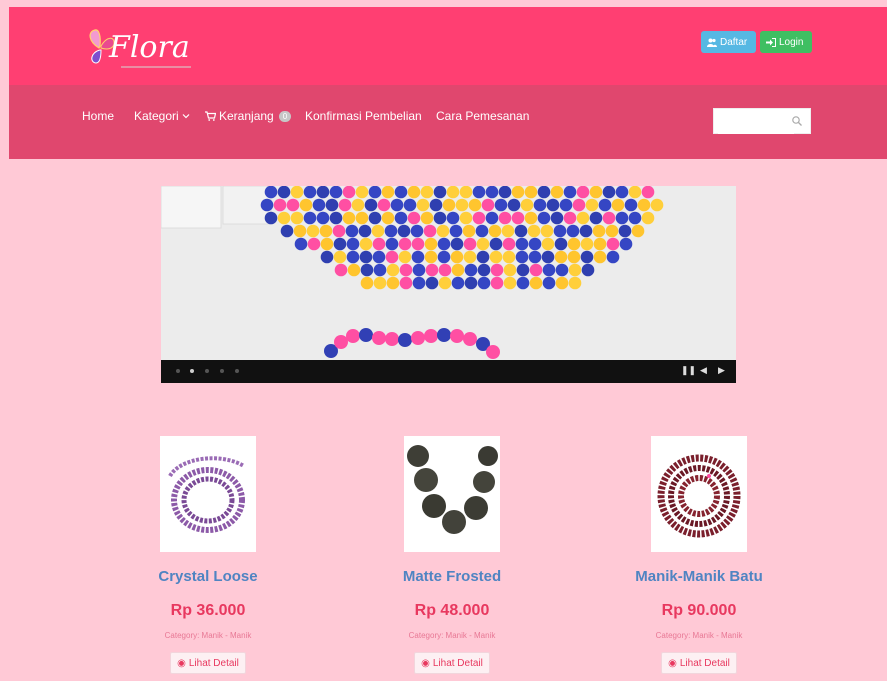 This screenshot has width=887, height=681. I want to click on search-icon, so click(797, 121).